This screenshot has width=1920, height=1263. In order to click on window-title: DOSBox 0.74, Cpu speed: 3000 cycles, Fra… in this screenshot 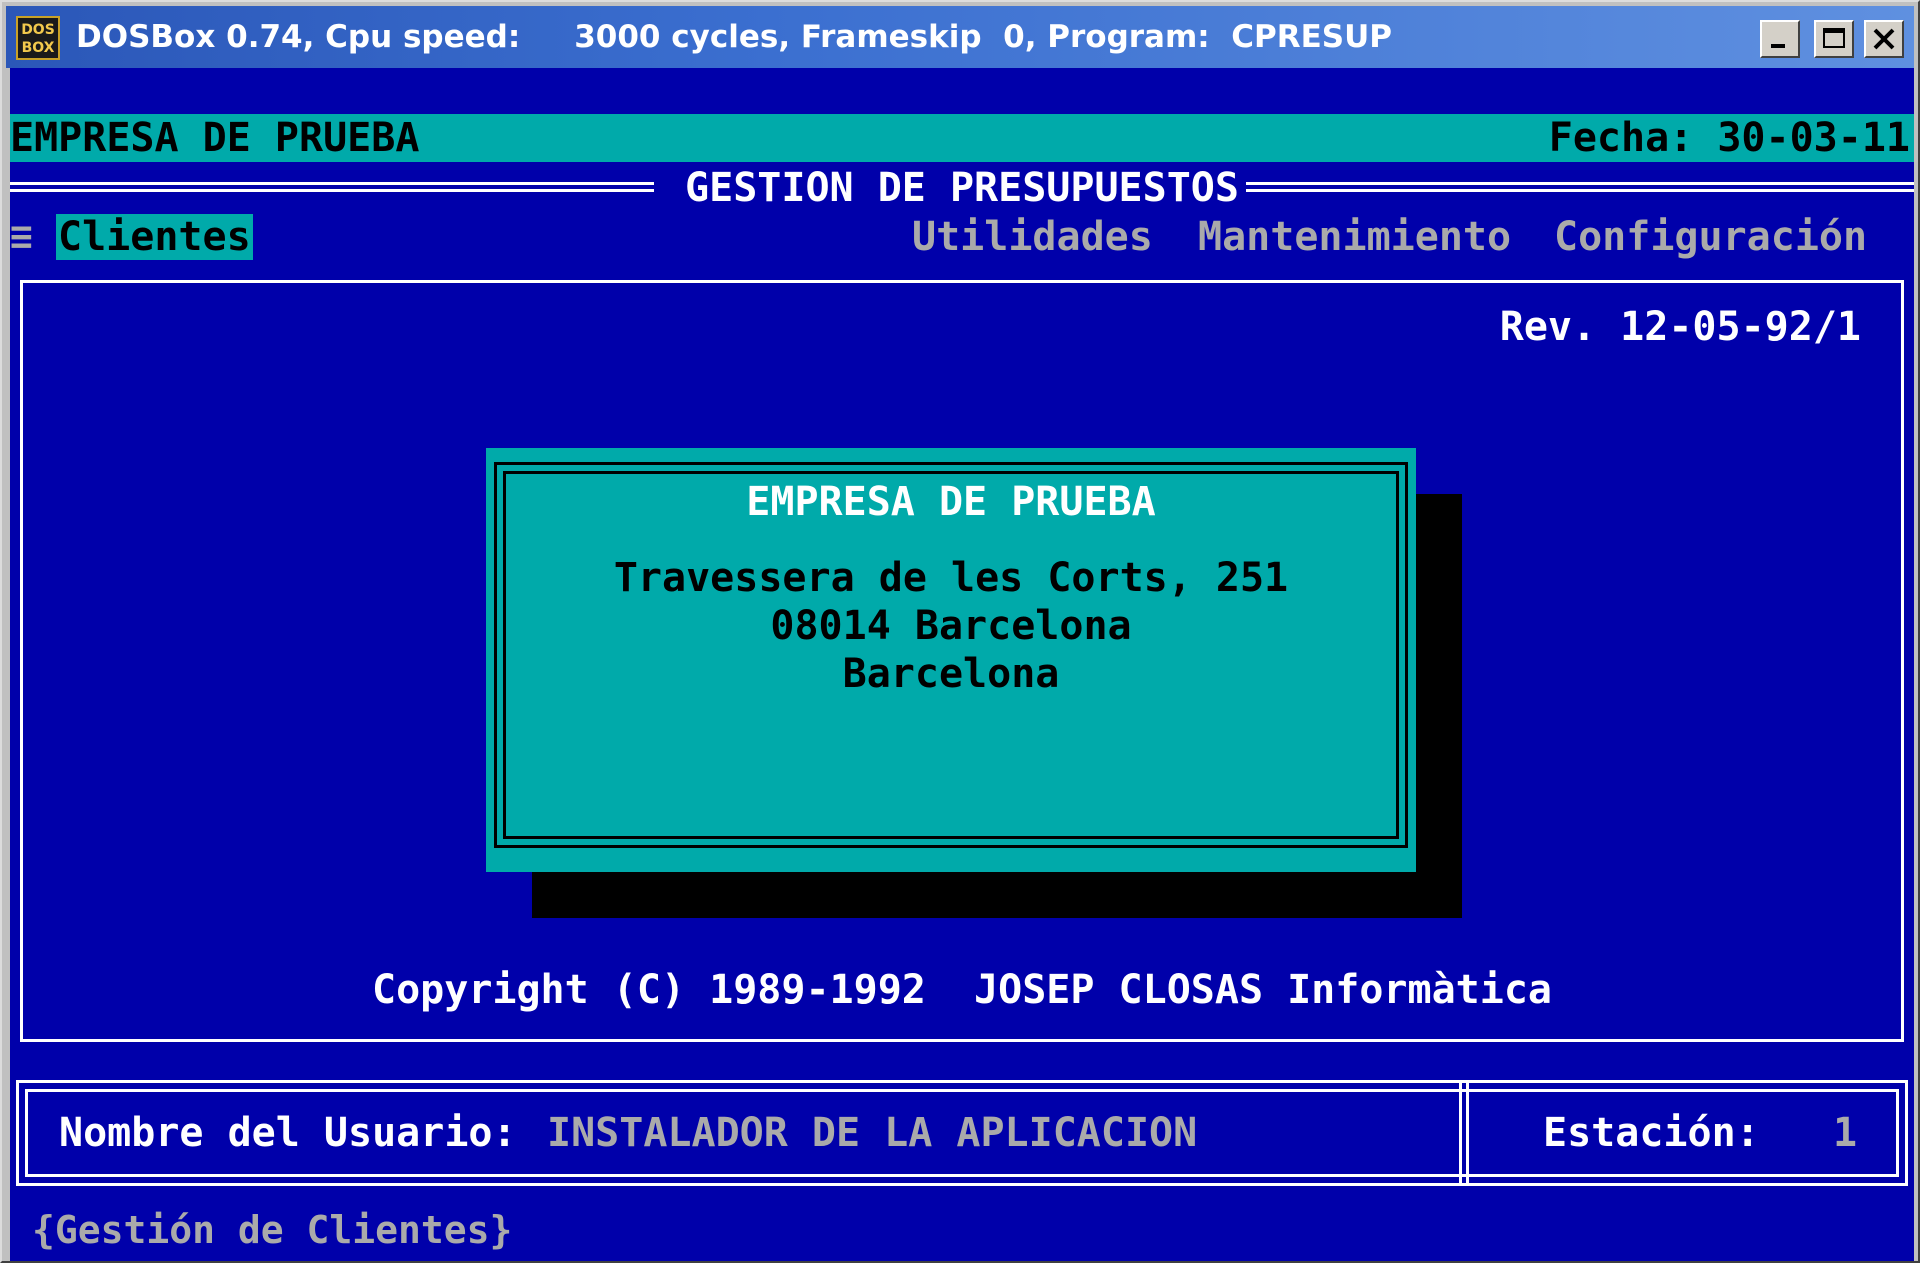, I will do `click(734, 37)`.